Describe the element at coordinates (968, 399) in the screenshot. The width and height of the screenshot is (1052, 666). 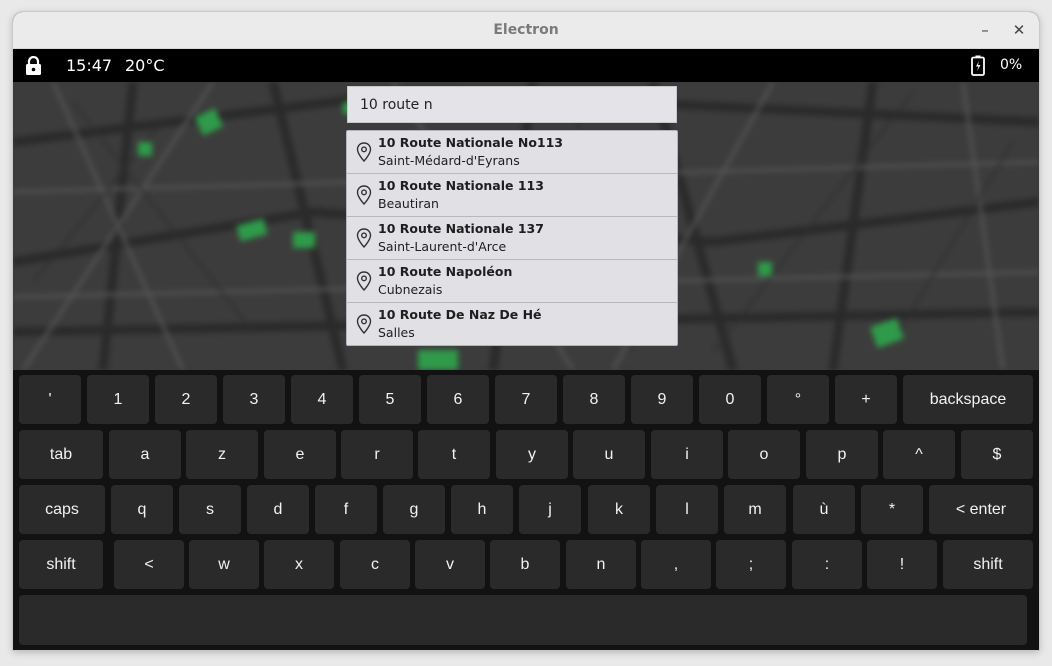
I see `key-backspace: backspace` at that location.